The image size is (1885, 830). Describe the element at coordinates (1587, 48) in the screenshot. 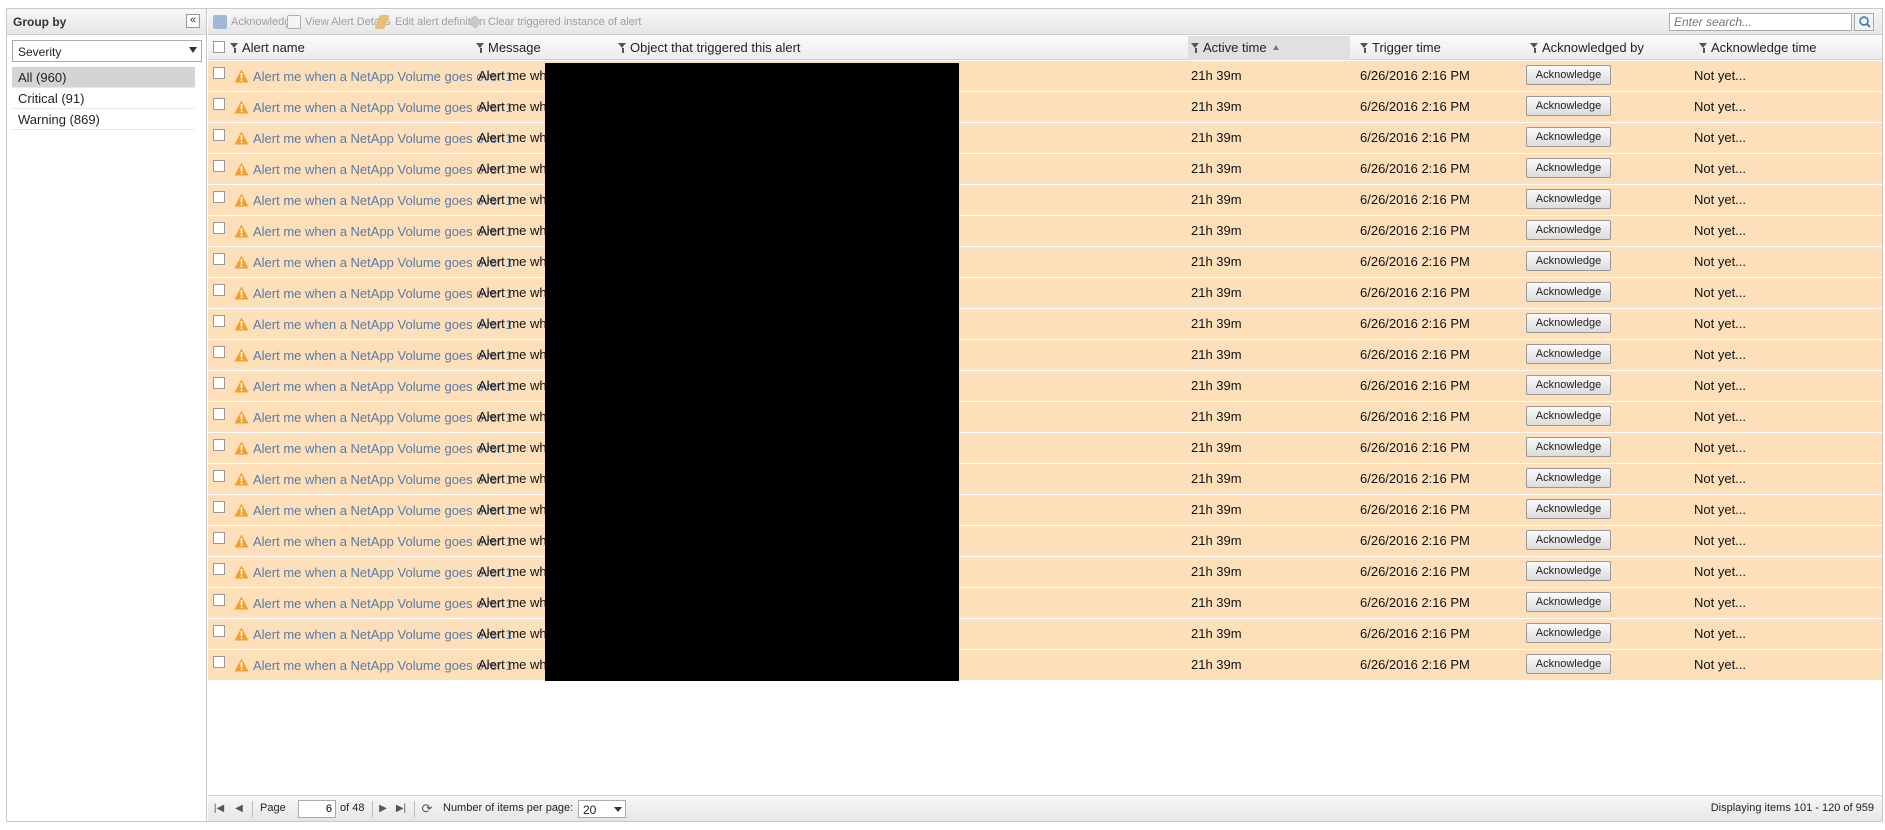

I see `column-acknowledged-by: Acknowledged by` at that location.